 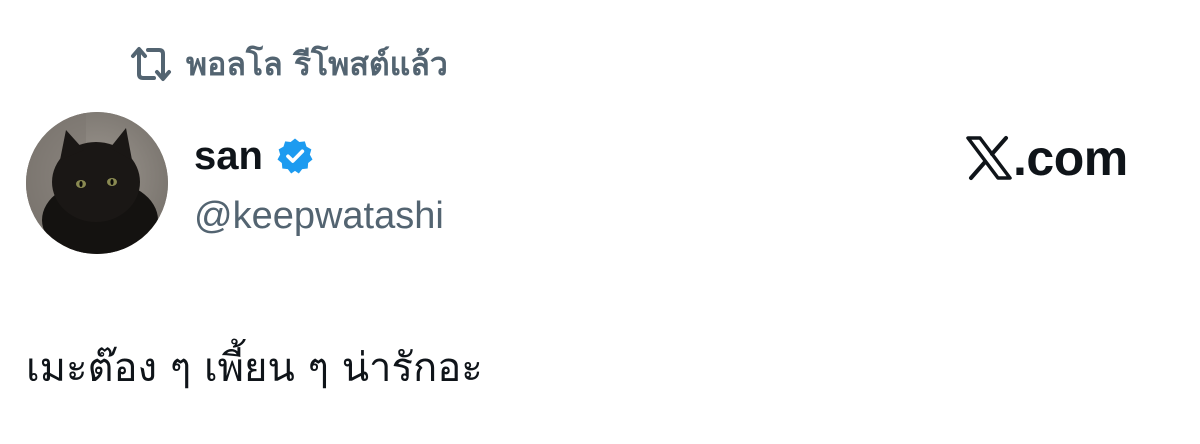 What do you see at coordinates (989, 158) in the screenshot?
I see `x-logo-icon` at bounding box center [989, 158].